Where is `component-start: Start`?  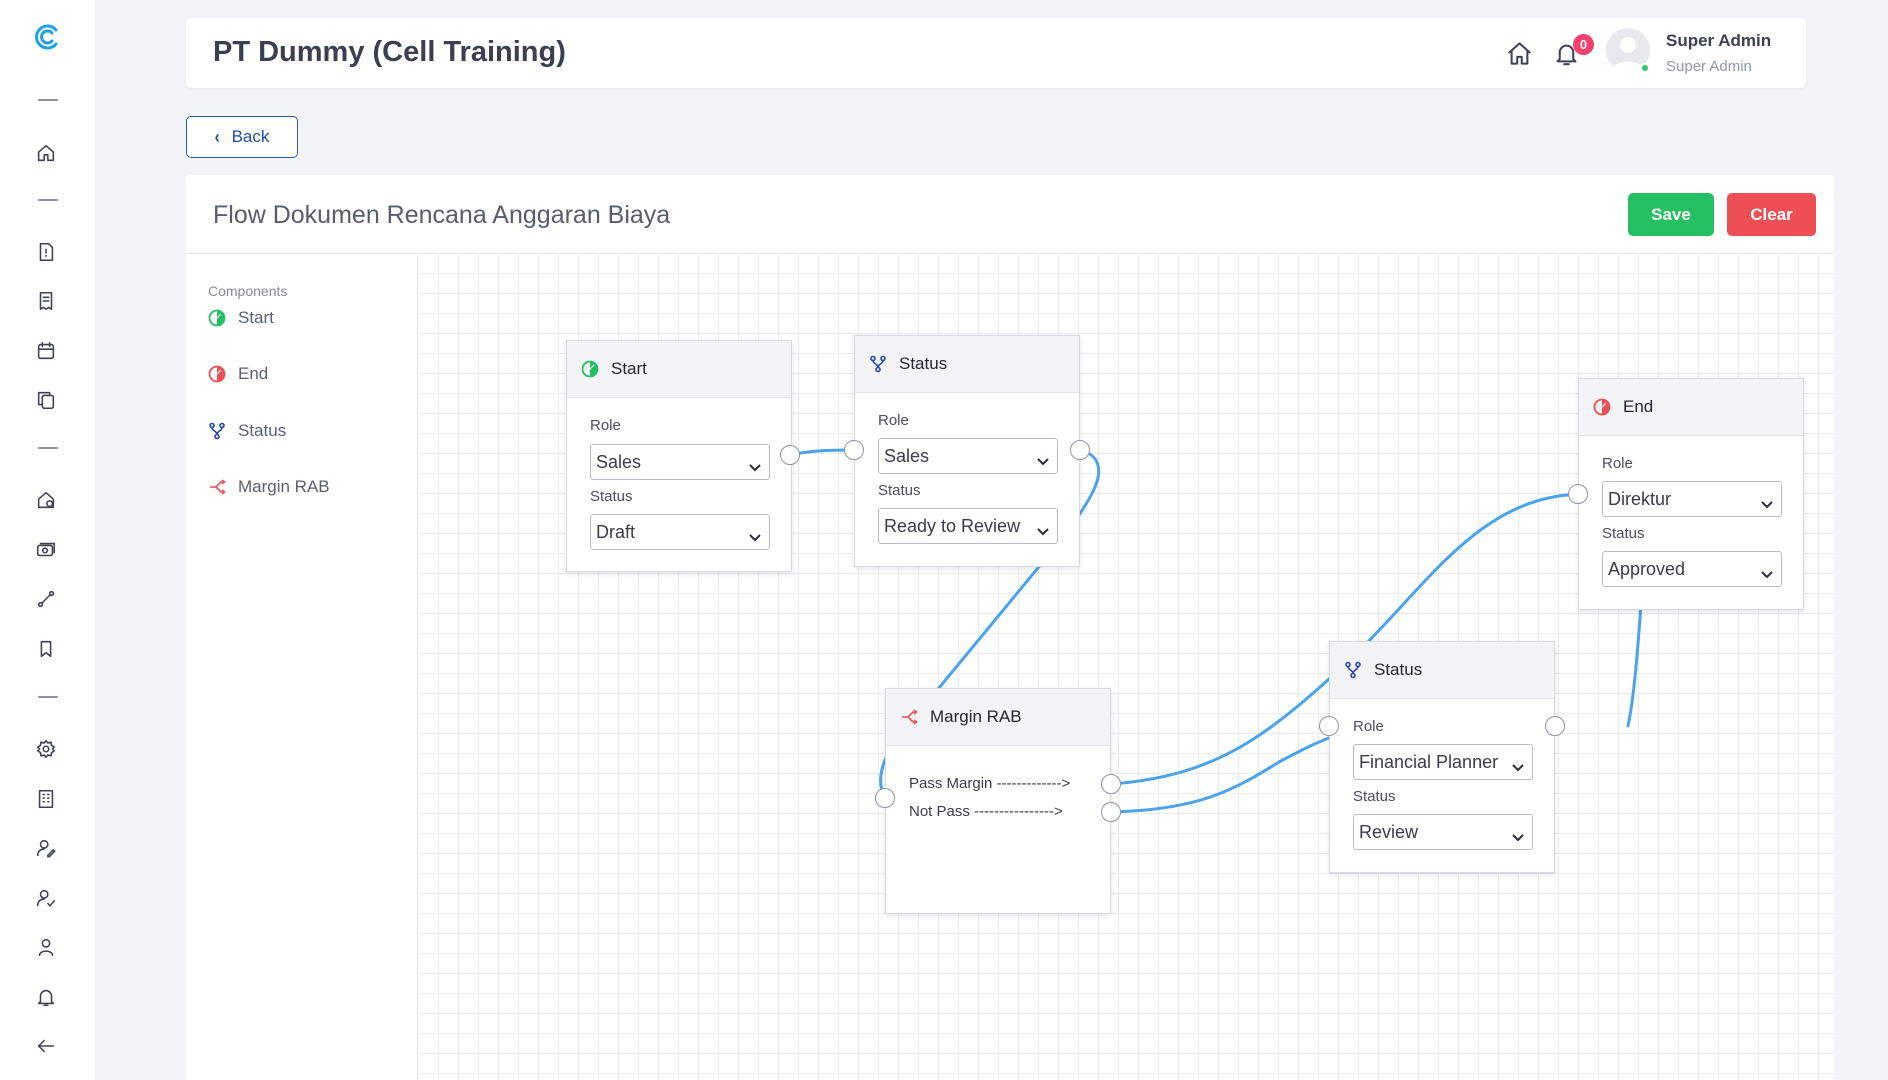
component-start: Start is located at coordinates (241, 318).